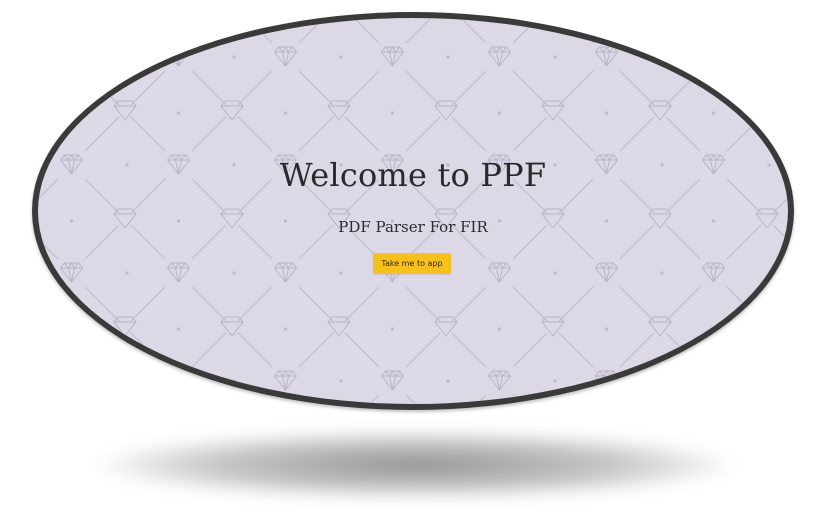  What do you see at coordinates (415, 465) in the screenshot?
I see `floor-shadow` at bounding box center [415, 465].